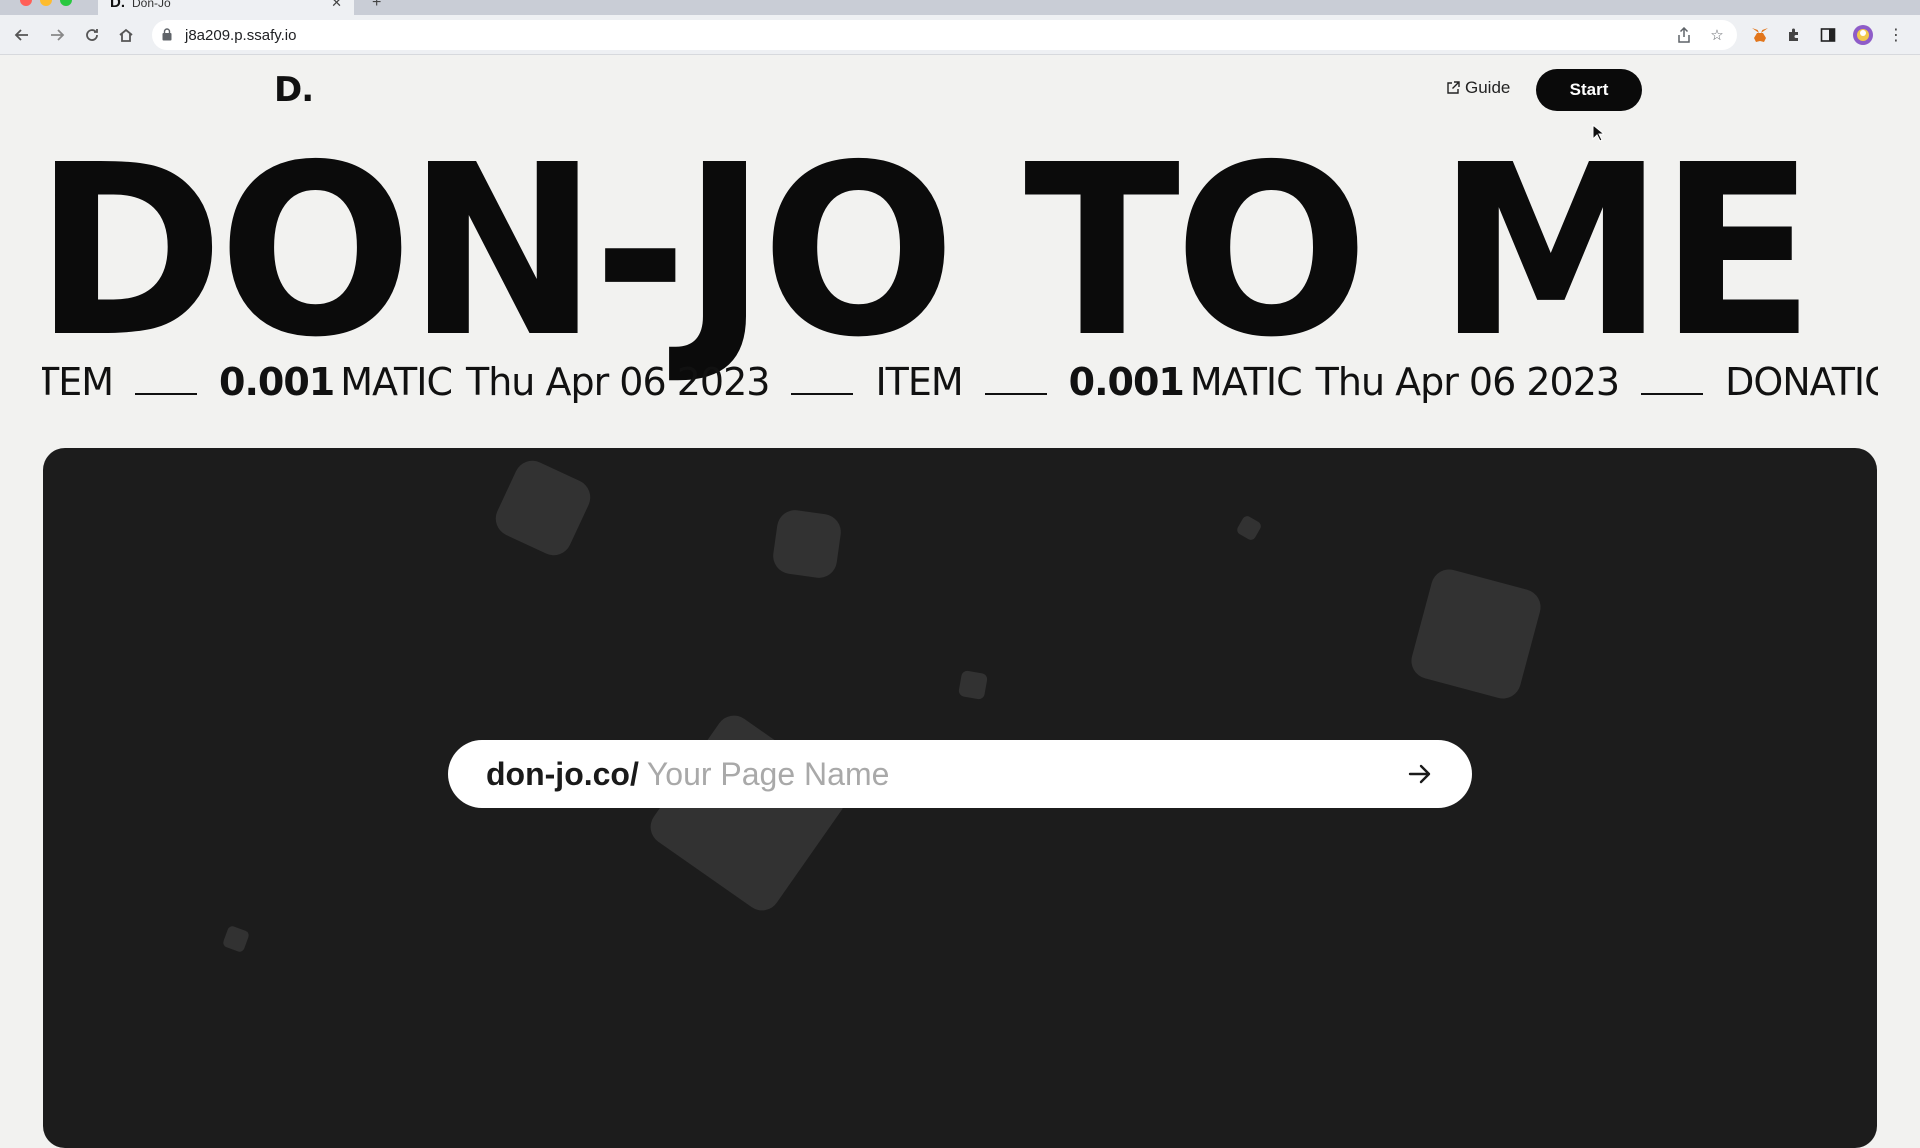 The height and width of the screenshot is (1148, 1920). I want to click on submit-arrow-icon, so click(1420, 774).